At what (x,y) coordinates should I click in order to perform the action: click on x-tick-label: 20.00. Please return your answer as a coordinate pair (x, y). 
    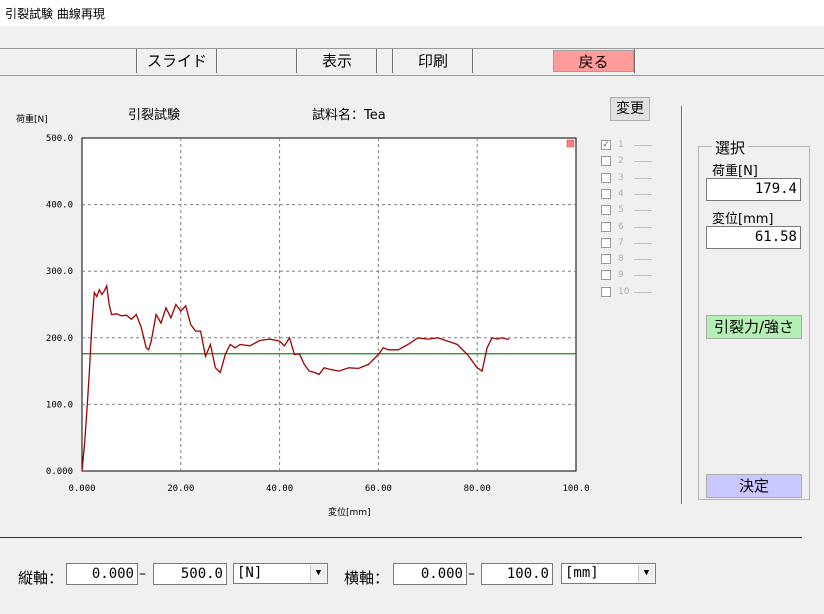
    Looking at the image, I should click on (180, 489).